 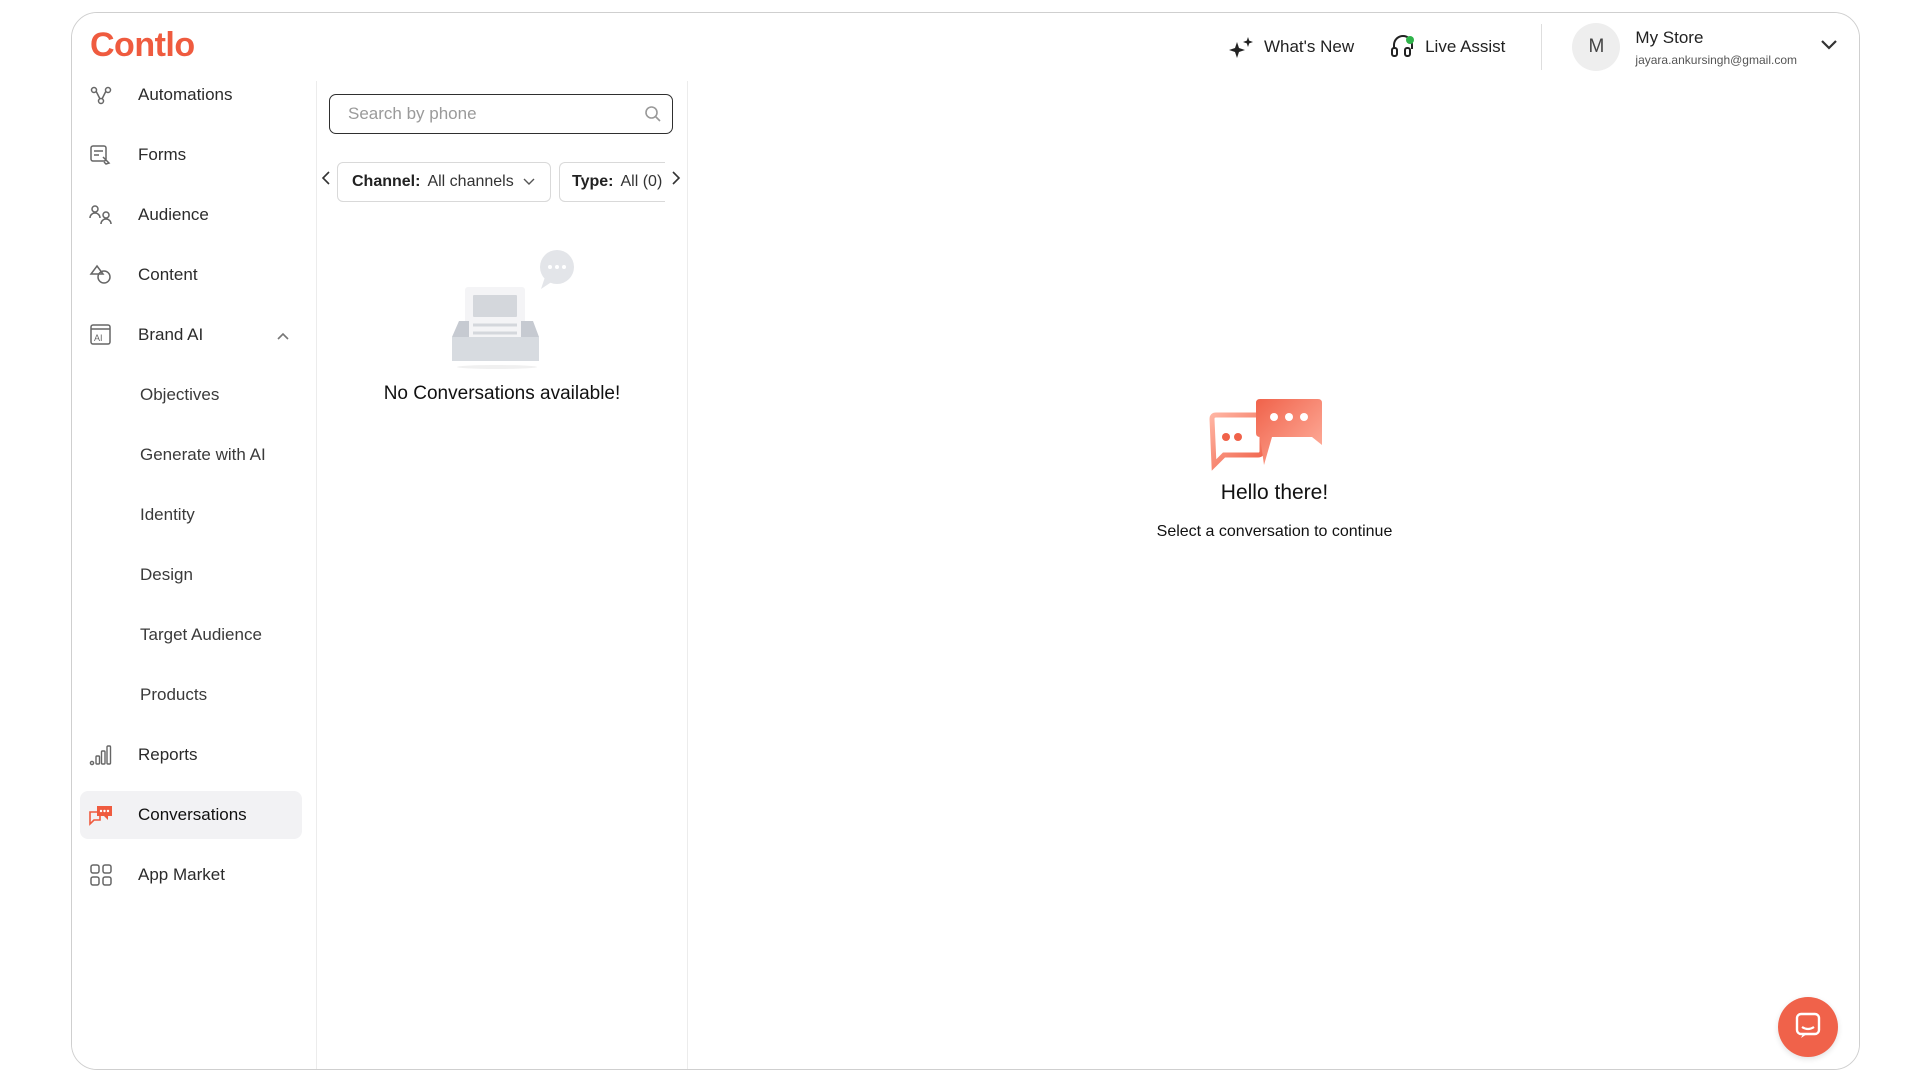 I want to click on sidebar-item-brand-ai: AI Brand AI, so click(x=191, y=335).